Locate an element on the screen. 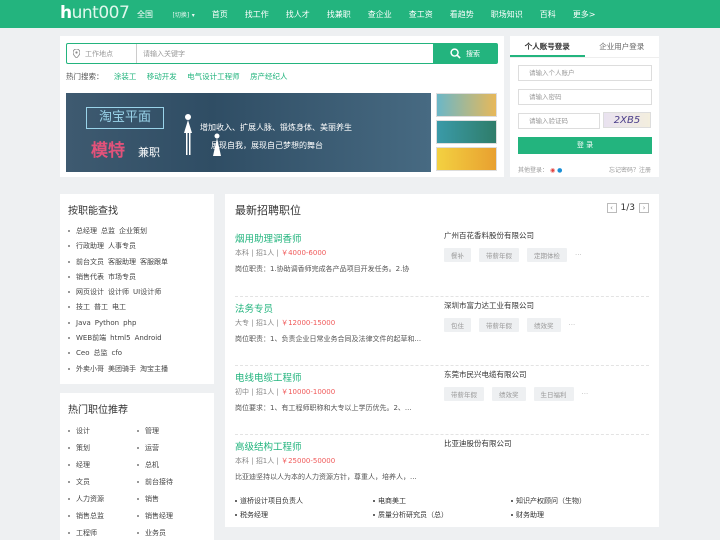  hot-search-link: 移动开发 is located at coordinates (162, 76).